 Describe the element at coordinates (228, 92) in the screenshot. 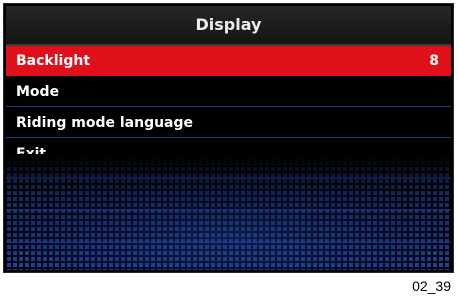

I see `menu-item-mode: Mode` at that location.